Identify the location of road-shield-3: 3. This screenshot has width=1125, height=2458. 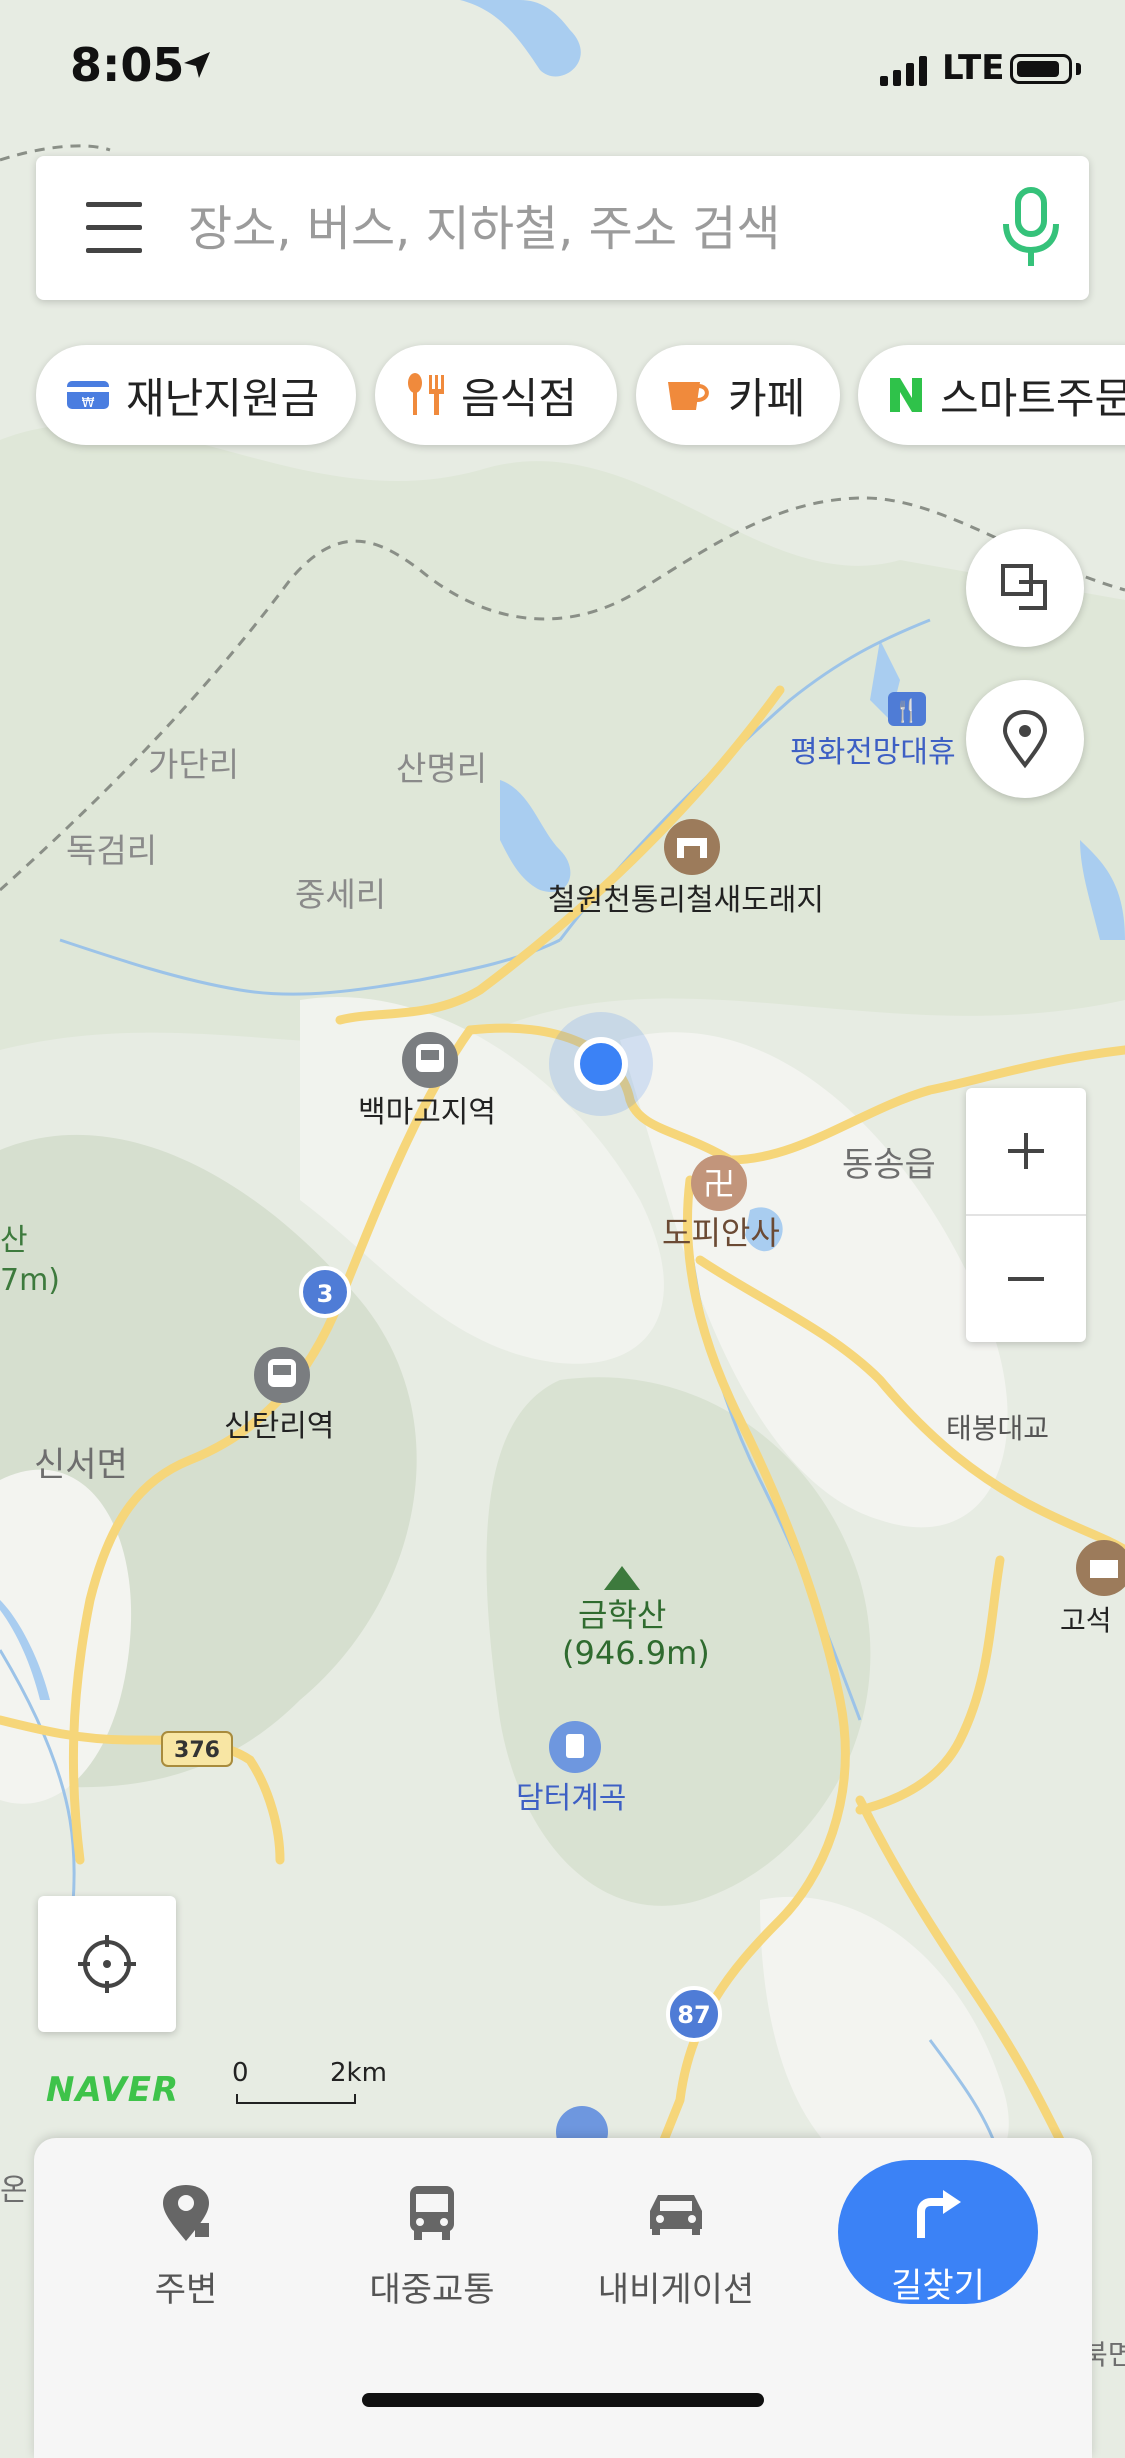
(325, 1292).